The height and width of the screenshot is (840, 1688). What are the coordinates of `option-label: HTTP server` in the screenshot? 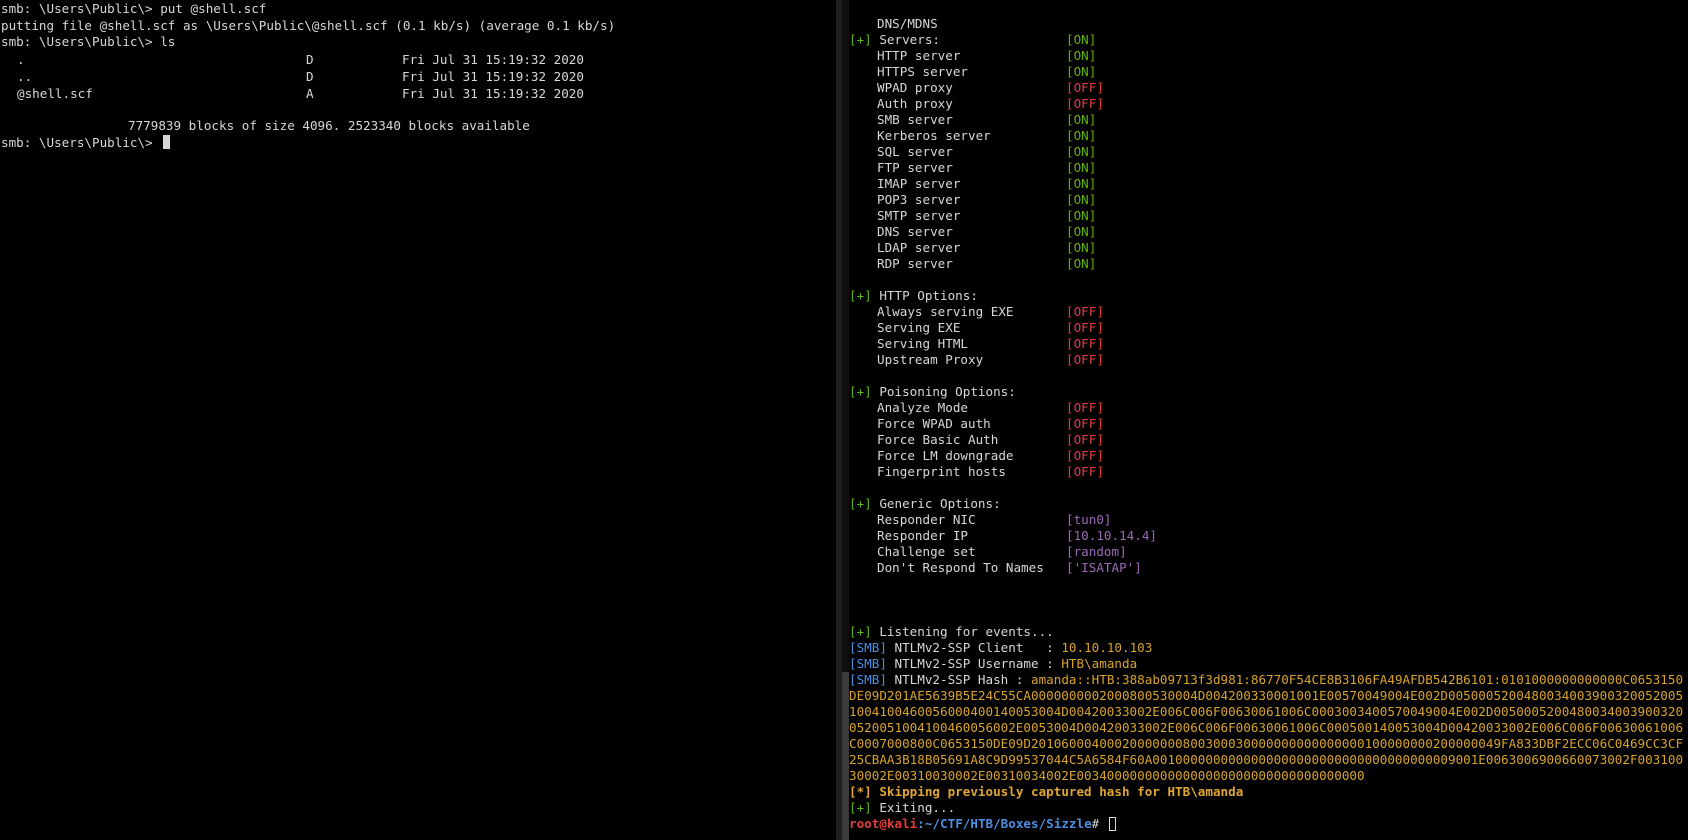 It's located at (919, 55).